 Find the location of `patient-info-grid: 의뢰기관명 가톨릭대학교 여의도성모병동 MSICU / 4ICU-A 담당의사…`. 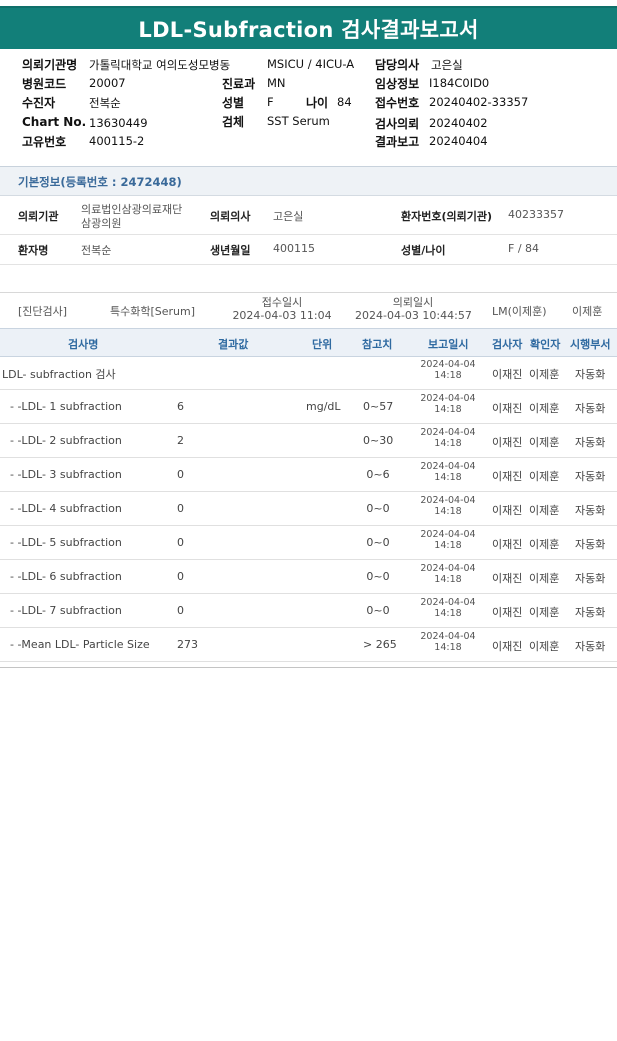

patient-info-grid: 의뢰기관명 가톨릭대학교 여의도성모병동 MSICU / 4ICU-A 담당의사… is located at coordinates (308, 107).